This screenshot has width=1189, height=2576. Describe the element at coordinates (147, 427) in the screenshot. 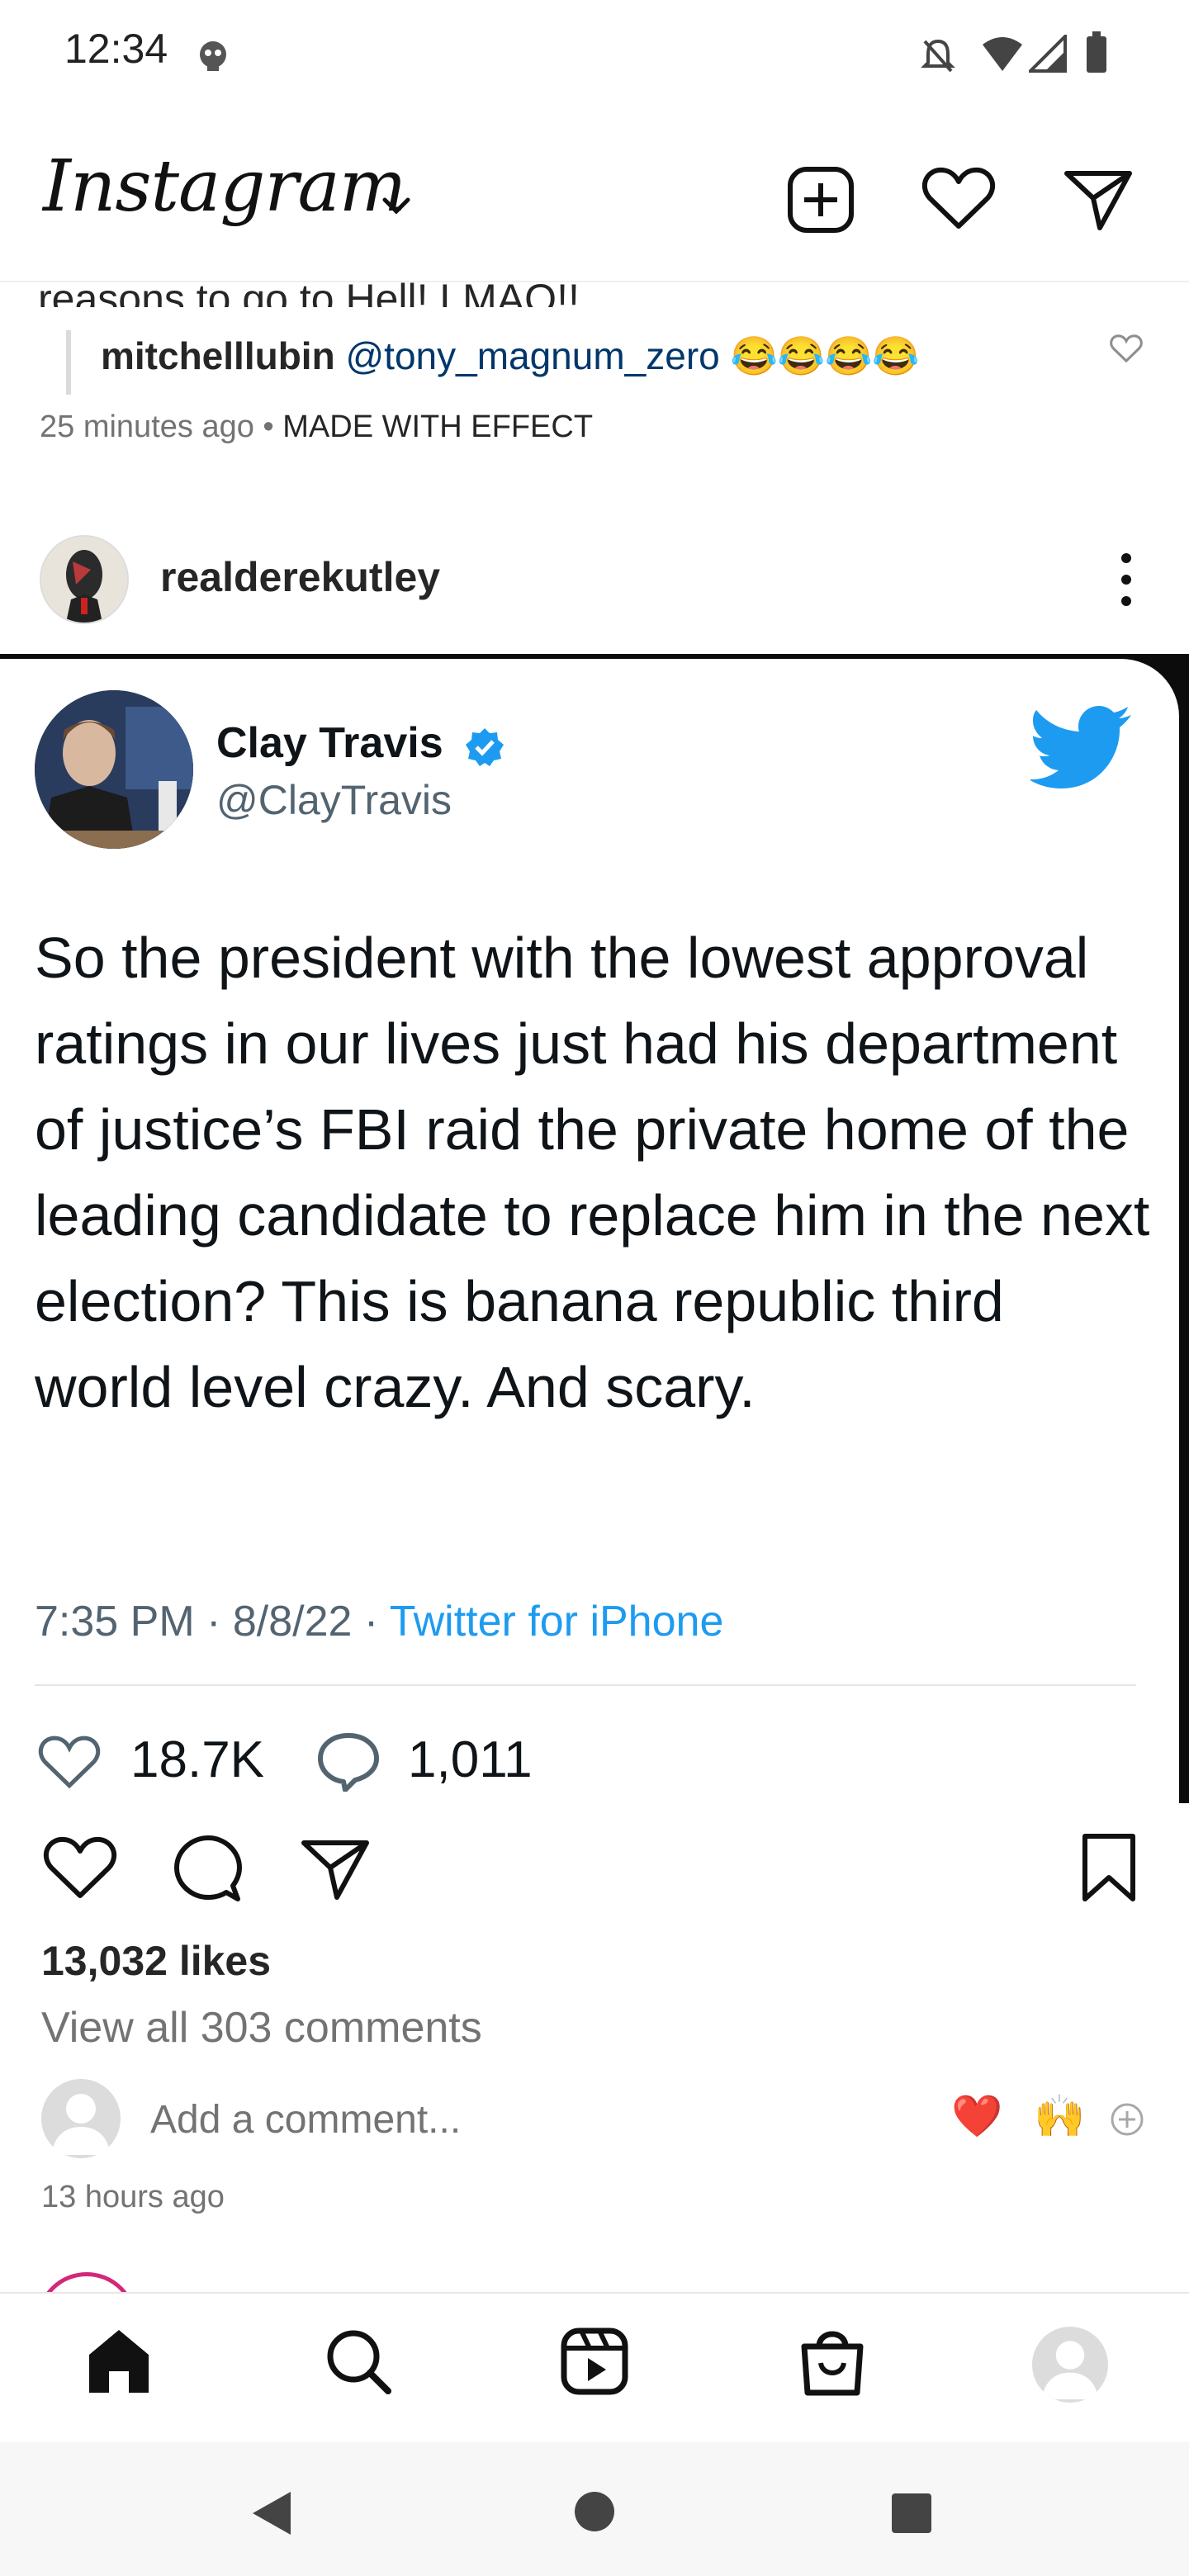

I see `reply-time: 25 minutes ago` at that location.